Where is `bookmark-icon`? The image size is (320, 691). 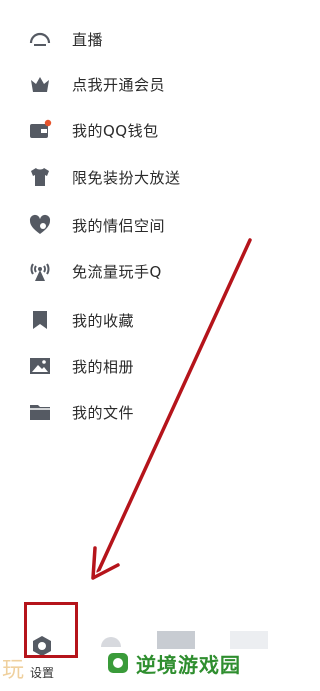 bookmark-icon is located at coordinates (40, 320).